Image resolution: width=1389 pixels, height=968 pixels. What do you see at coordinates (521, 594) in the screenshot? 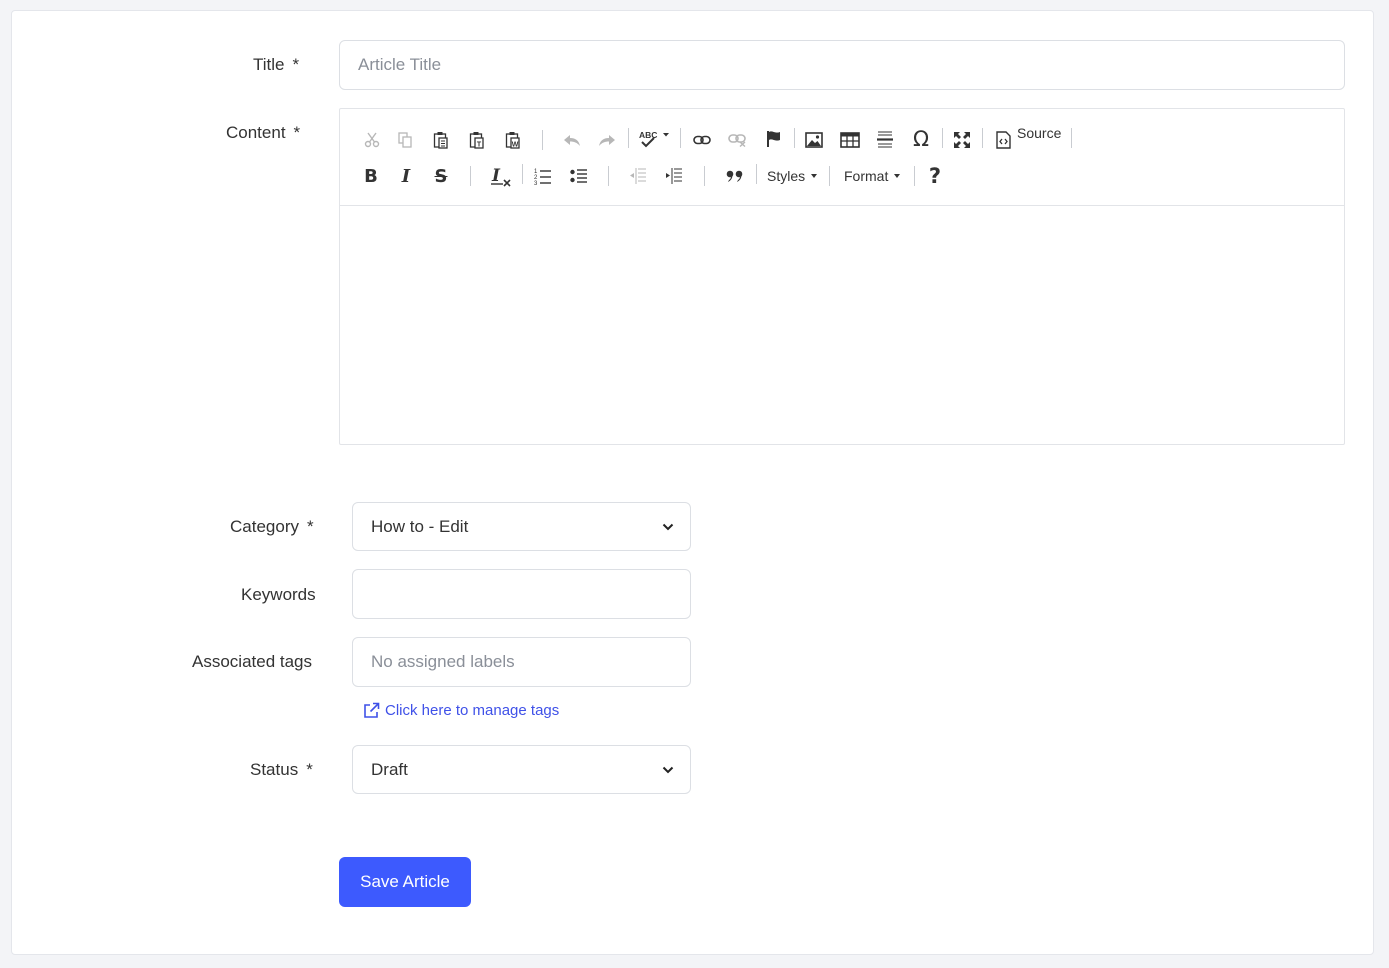
I see `keywords-input` at bounding box center [521, 594].